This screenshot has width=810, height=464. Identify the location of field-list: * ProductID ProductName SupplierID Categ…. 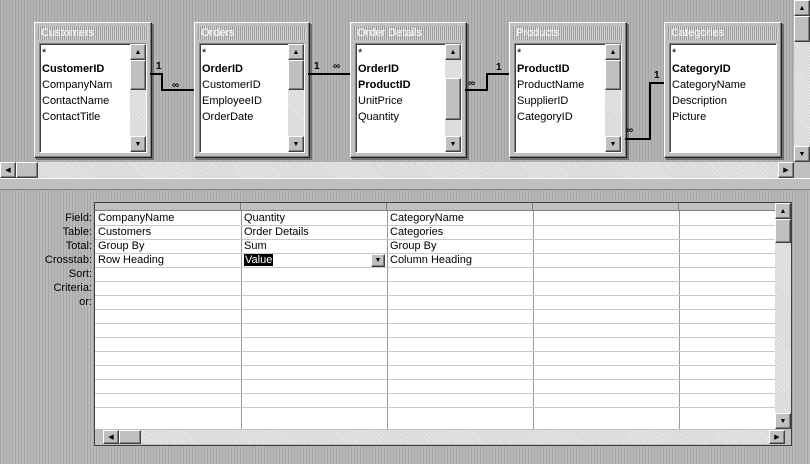
(568, 98).